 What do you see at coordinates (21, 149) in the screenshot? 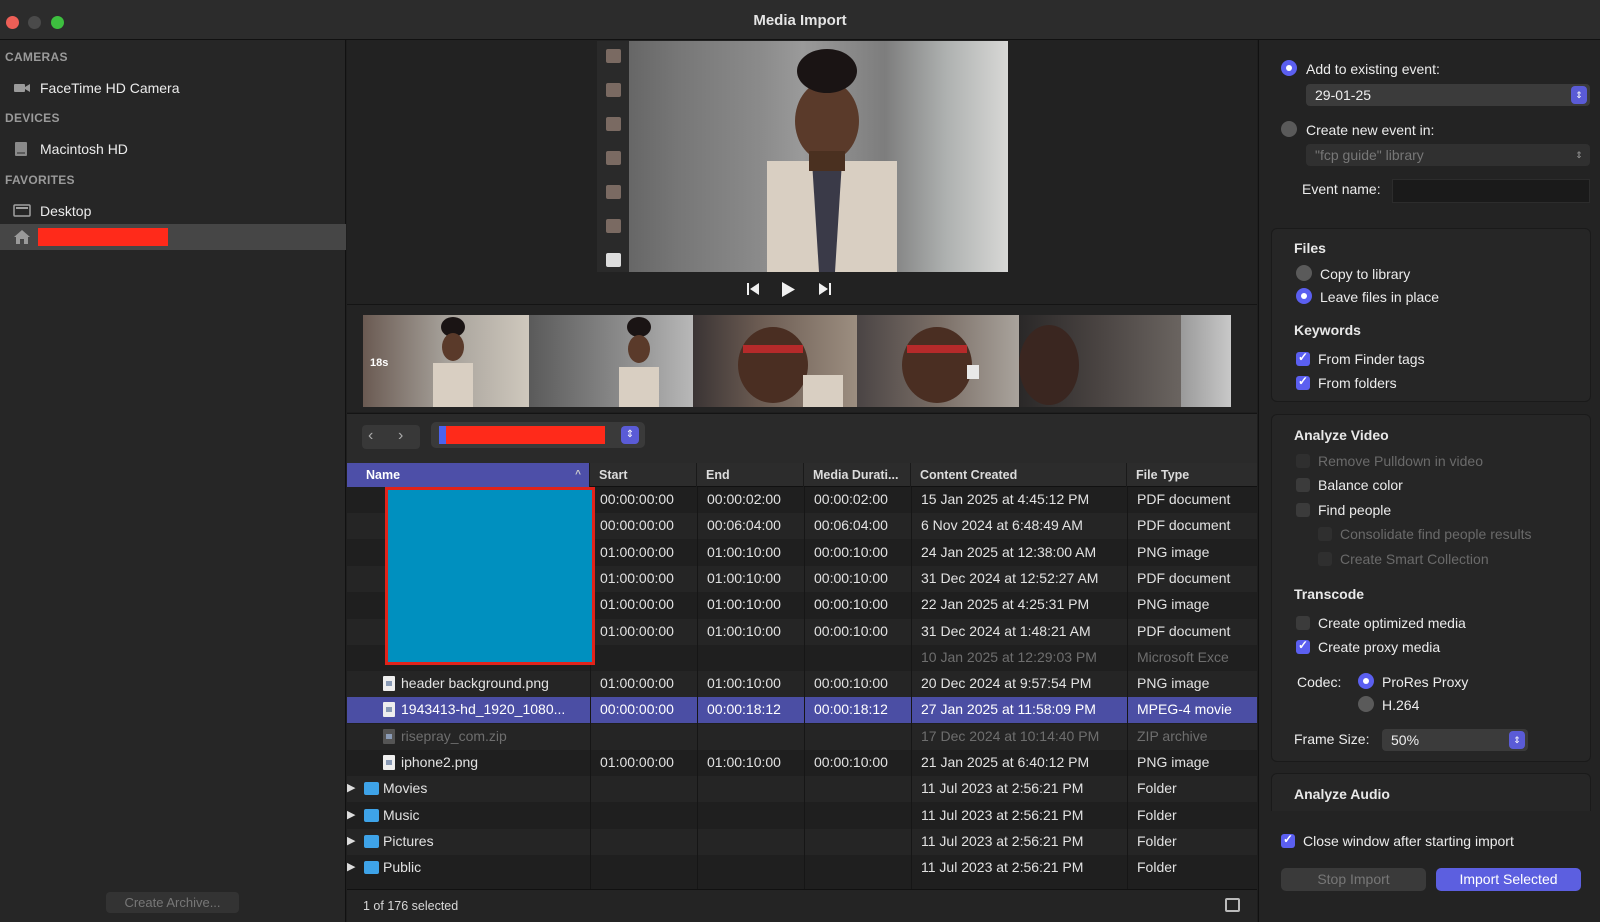
I see `disk-icon` at bounding box center [21, 149].